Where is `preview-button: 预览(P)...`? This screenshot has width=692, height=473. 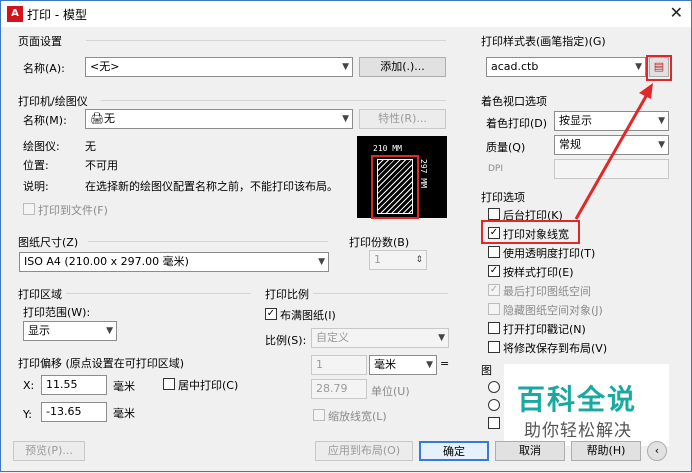
preview-button: 预览(P)... is located at coordinates (49, 451).